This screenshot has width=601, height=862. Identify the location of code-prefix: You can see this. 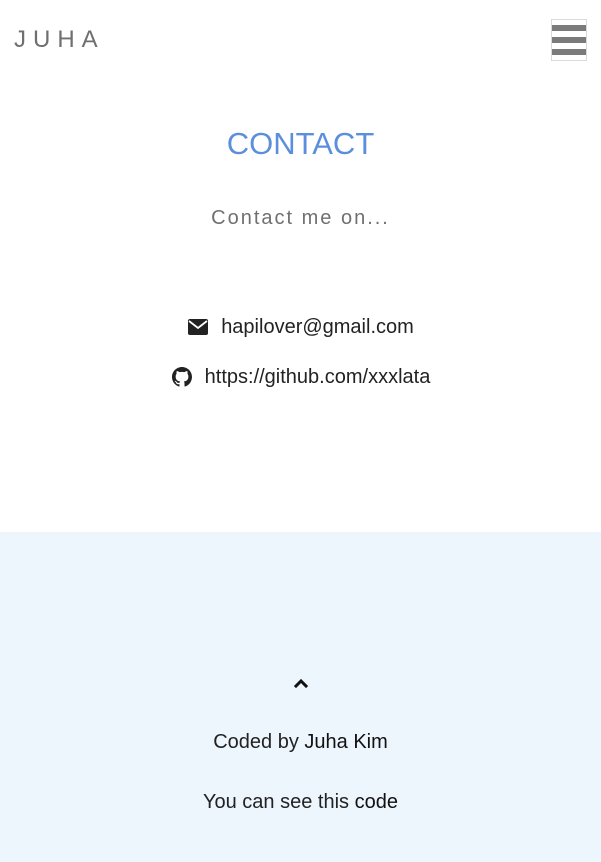
(276, 802).